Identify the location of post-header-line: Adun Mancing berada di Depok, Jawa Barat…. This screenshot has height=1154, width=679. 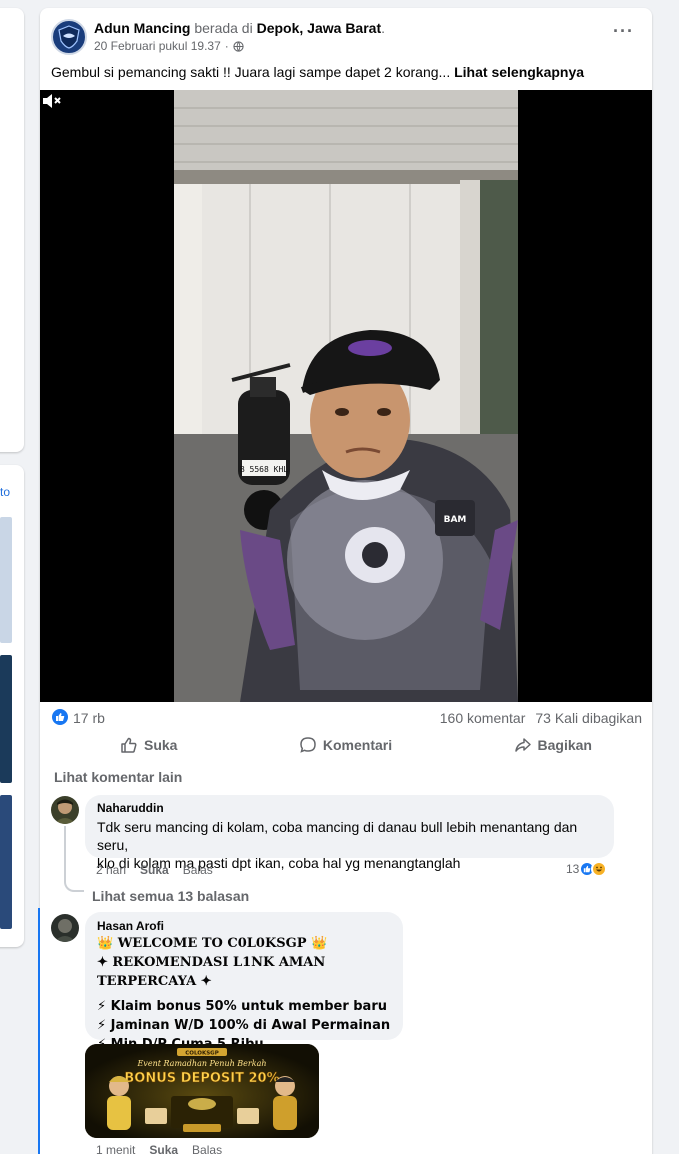
(239, 28).